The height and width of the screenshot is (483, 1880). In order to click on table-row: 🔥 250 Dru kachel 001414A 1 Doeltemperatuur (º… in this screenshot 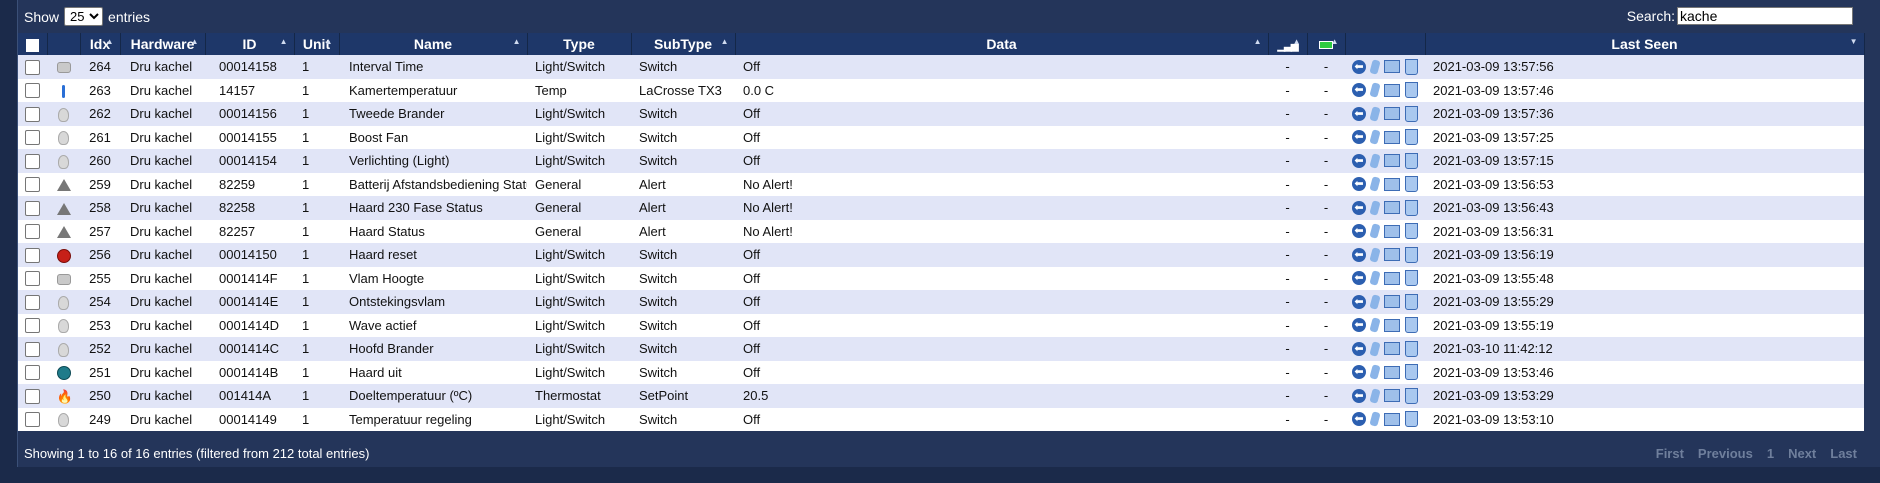, I will do `click(941, 396)`.